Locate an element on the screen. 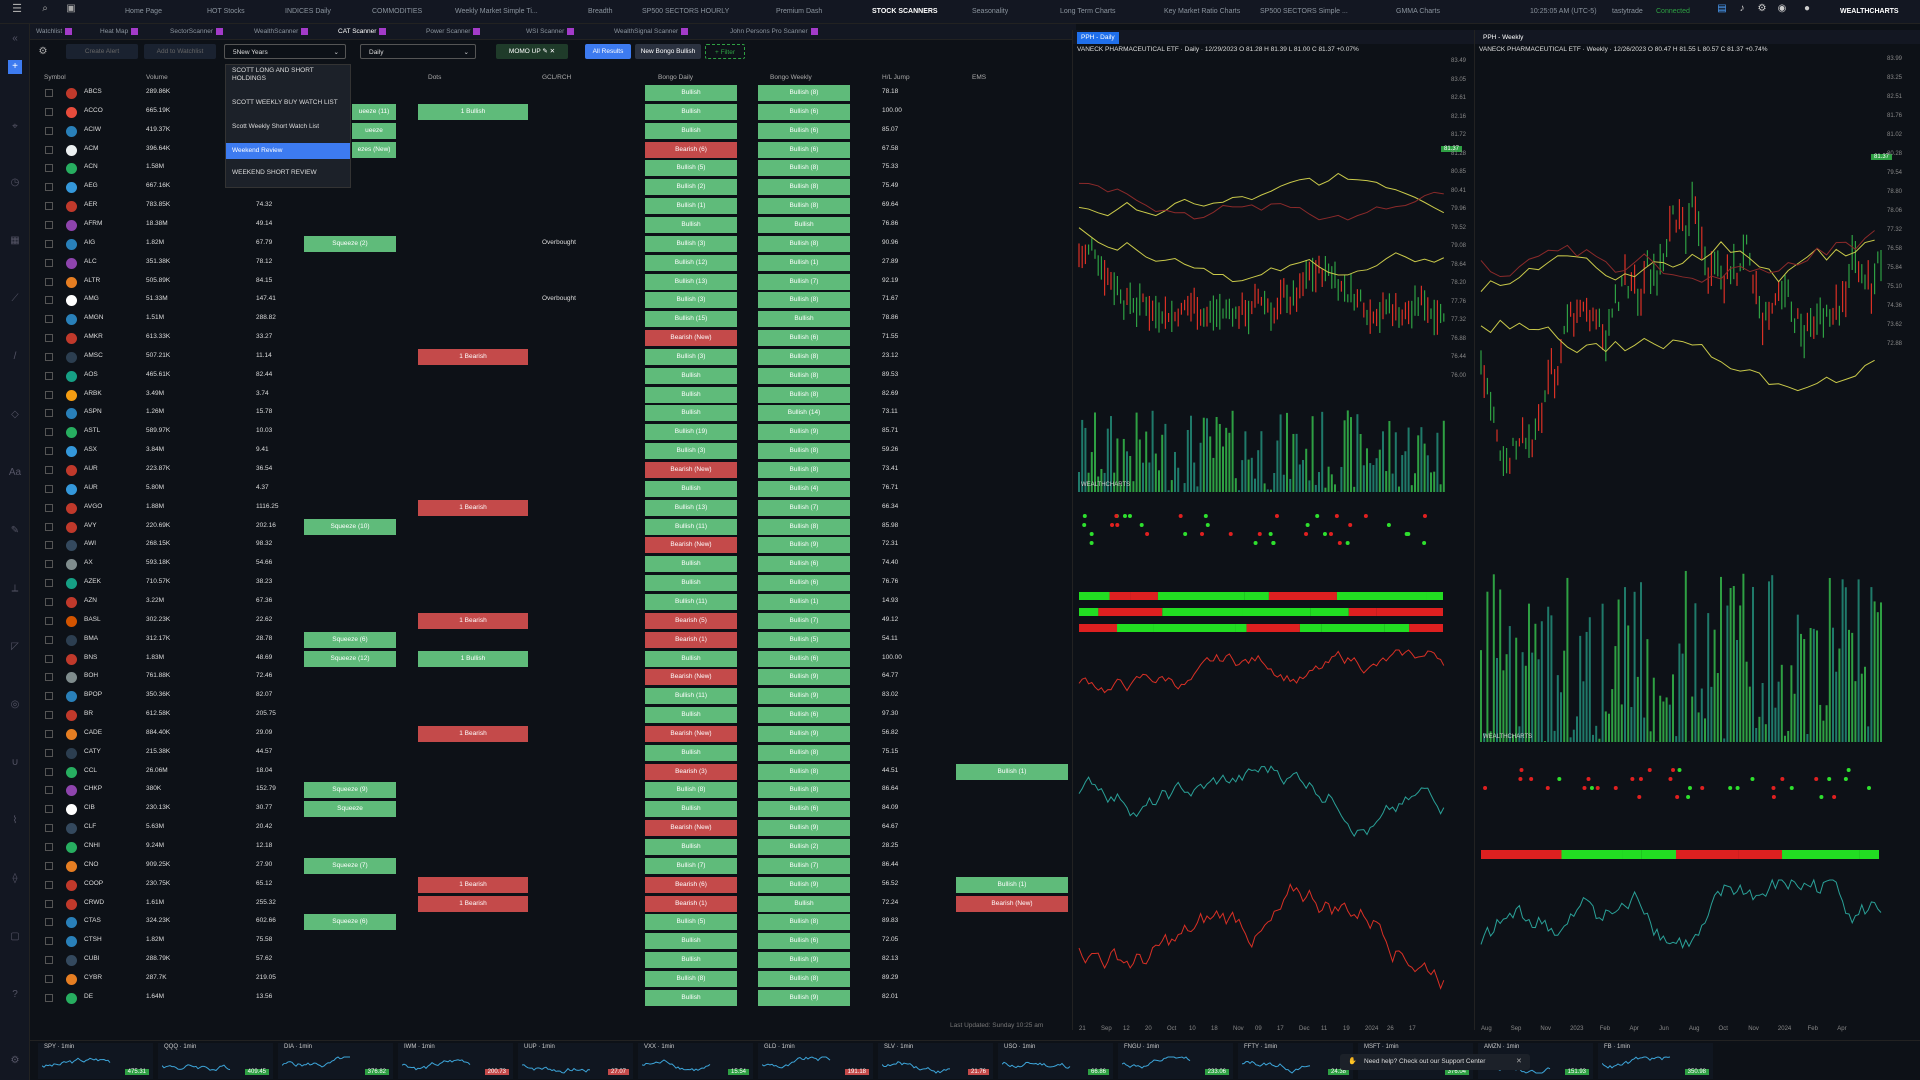 Image resolution: width=1920 pixels, height=1080 pixels. scanner-tab: Power Scanner is located at coordinates (453, 32).